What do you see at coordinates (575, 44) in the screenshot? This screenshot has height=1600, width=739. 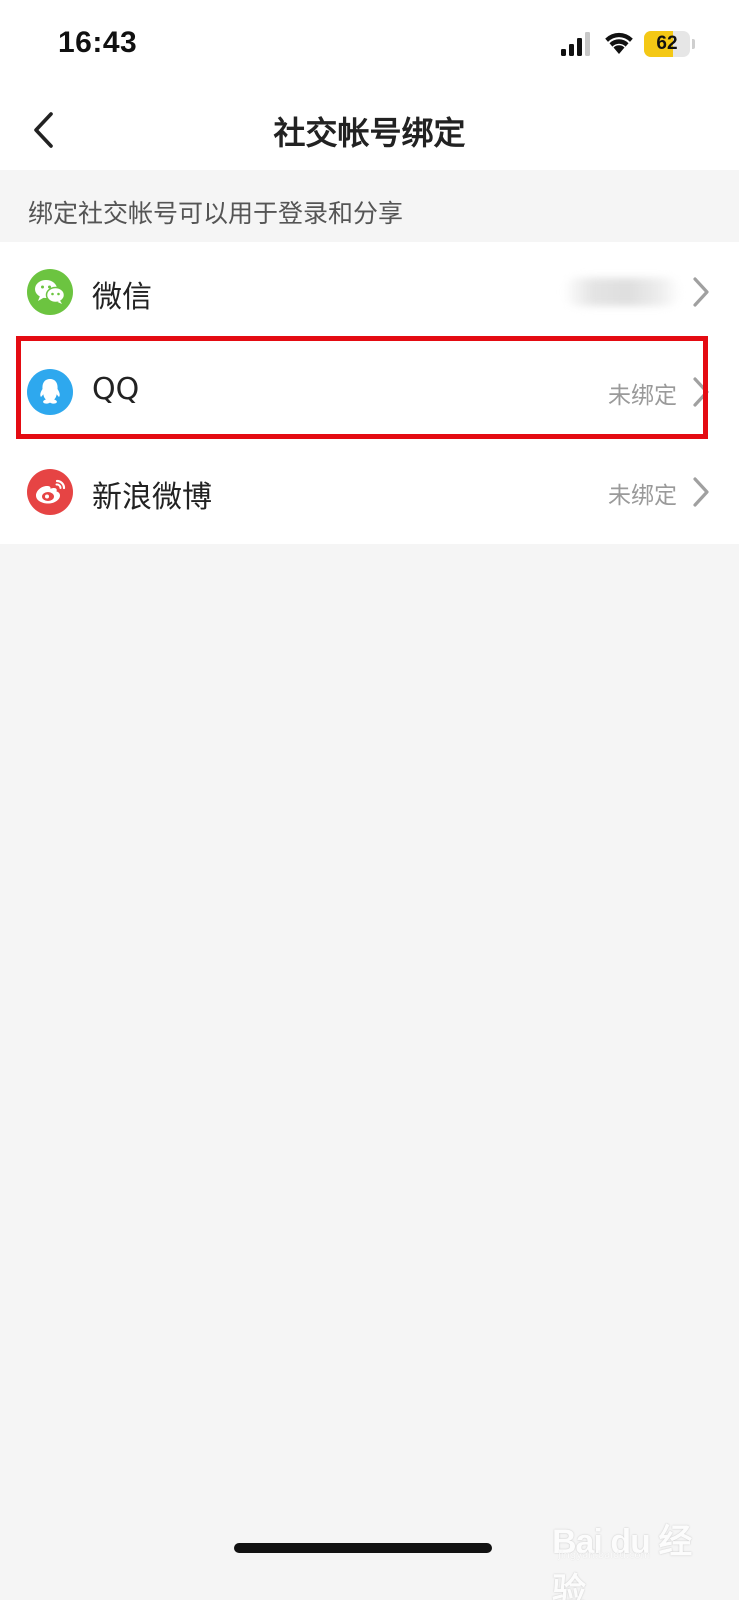 I see `cellular-signal-icon` at bounding box center [575, 44].